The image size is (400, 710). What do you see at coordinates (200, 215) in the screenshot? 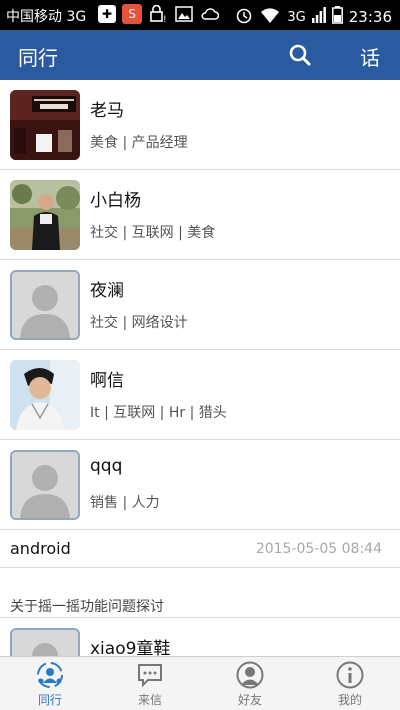
I see `list-item: 小白杨 社交 | 互联网 | 美食` at bounding box center [200, 215].